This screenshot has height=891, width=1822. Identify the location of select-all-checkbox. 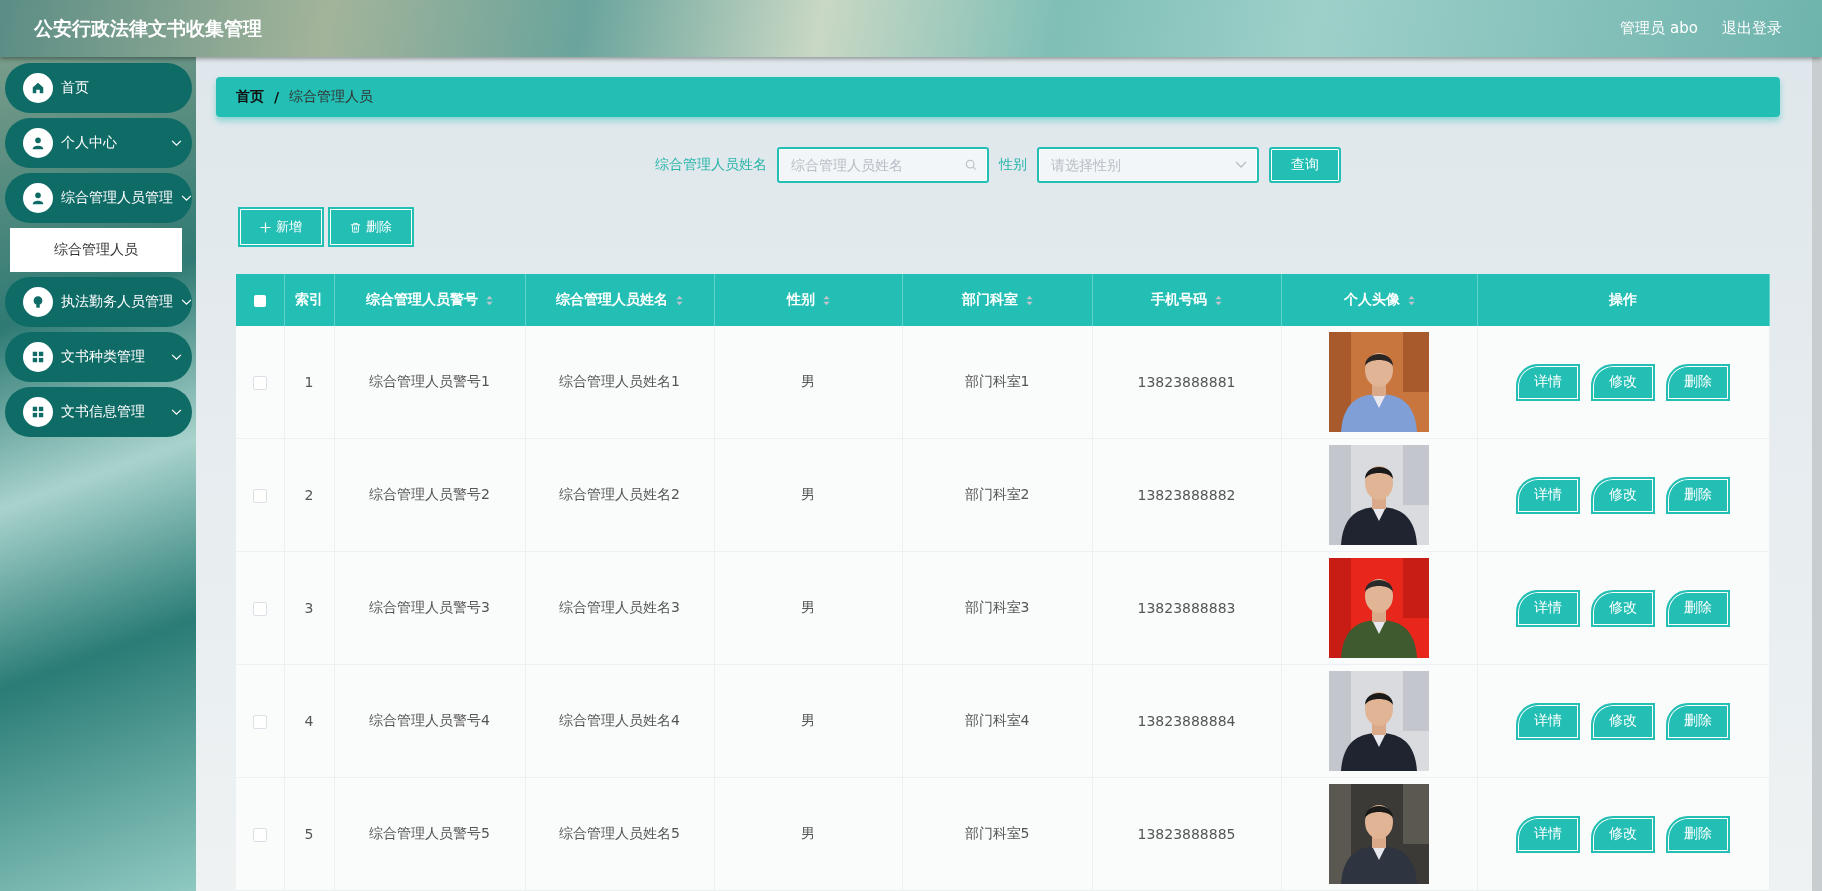
(259, 301).